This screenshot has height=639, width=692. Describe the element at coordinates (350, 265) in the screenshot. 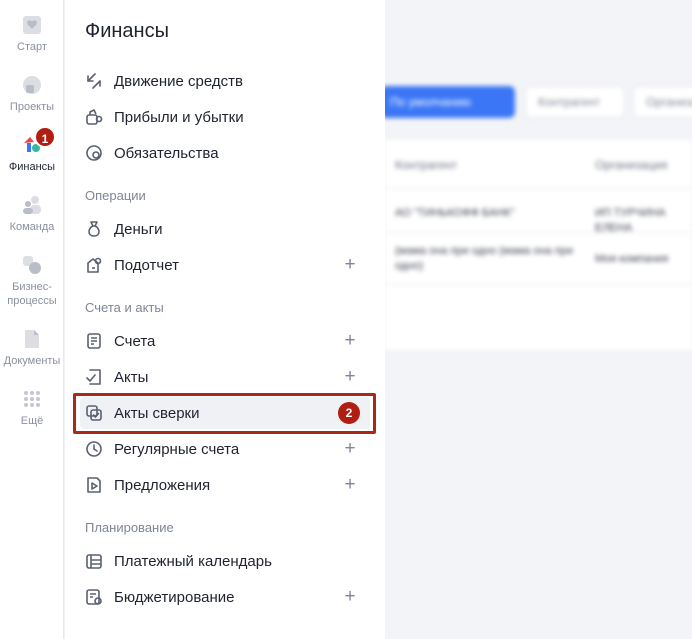

I see `add-accountable-button: +` at that location.